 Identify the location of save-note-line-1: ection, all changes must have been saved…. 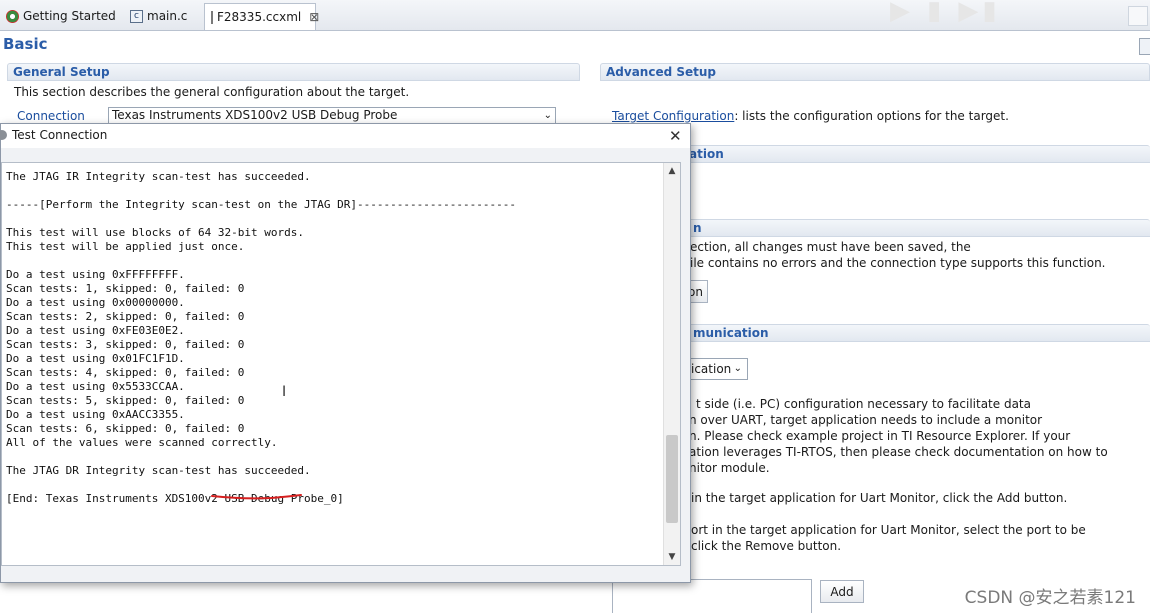
(830, 247).